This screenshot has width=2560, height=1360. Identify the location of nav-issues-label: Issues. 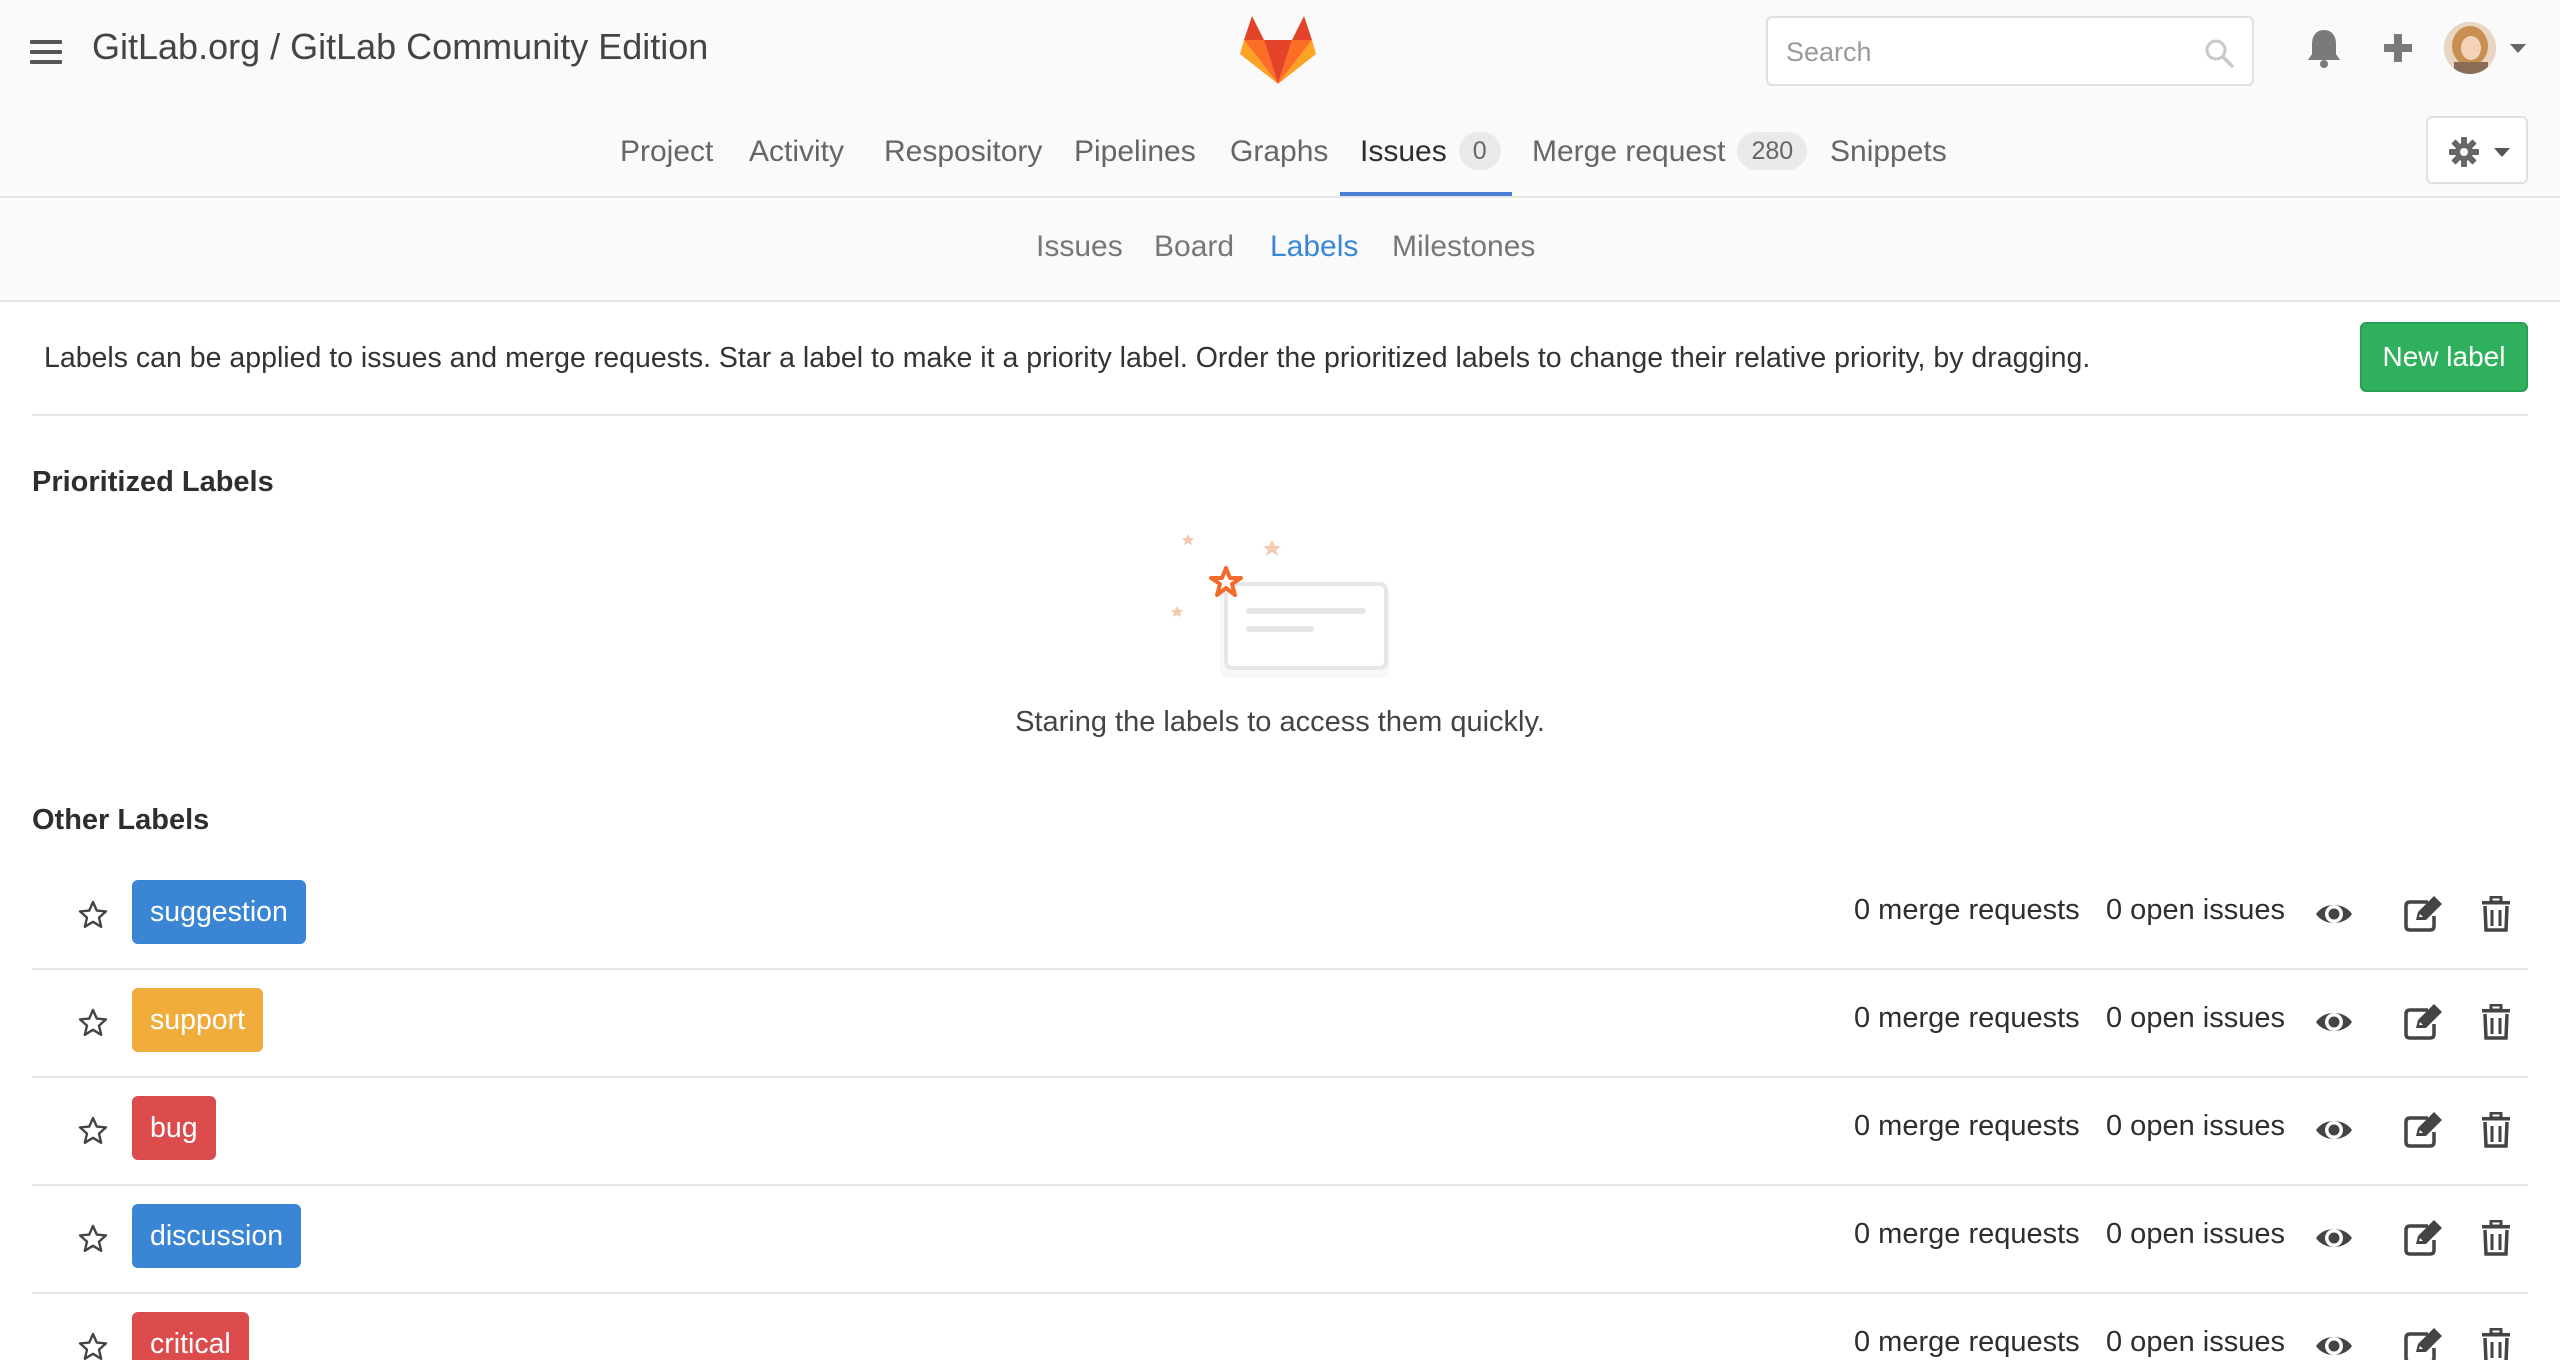
(1403, 151).